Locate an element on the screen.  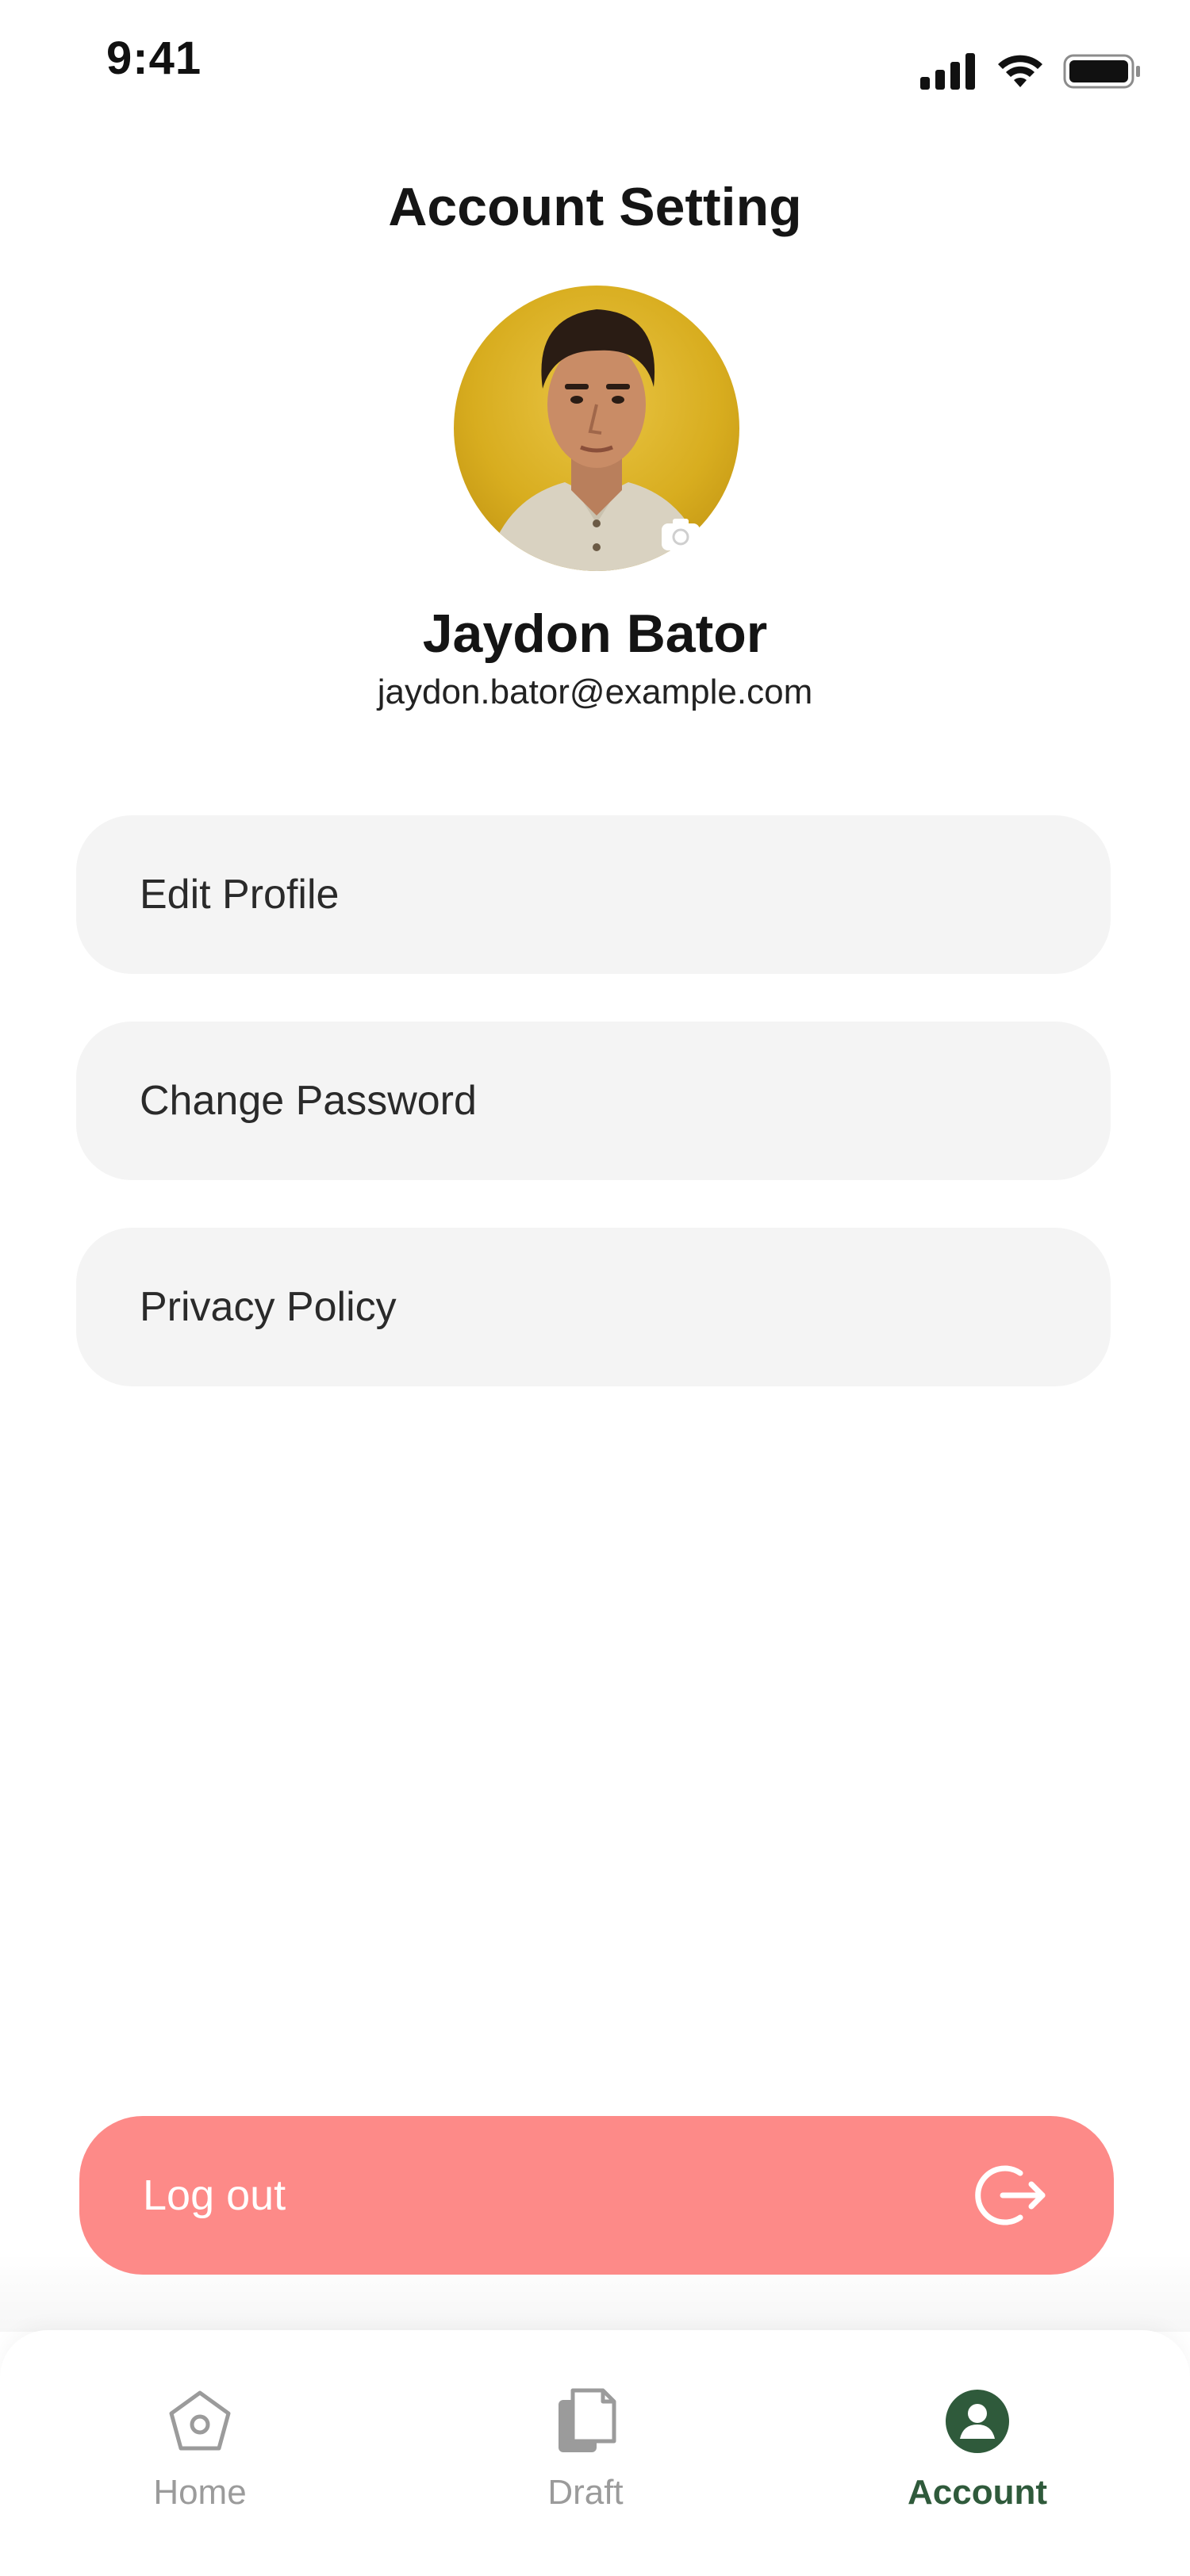
status-time: 9:41 is located at coordinates (154, 58).